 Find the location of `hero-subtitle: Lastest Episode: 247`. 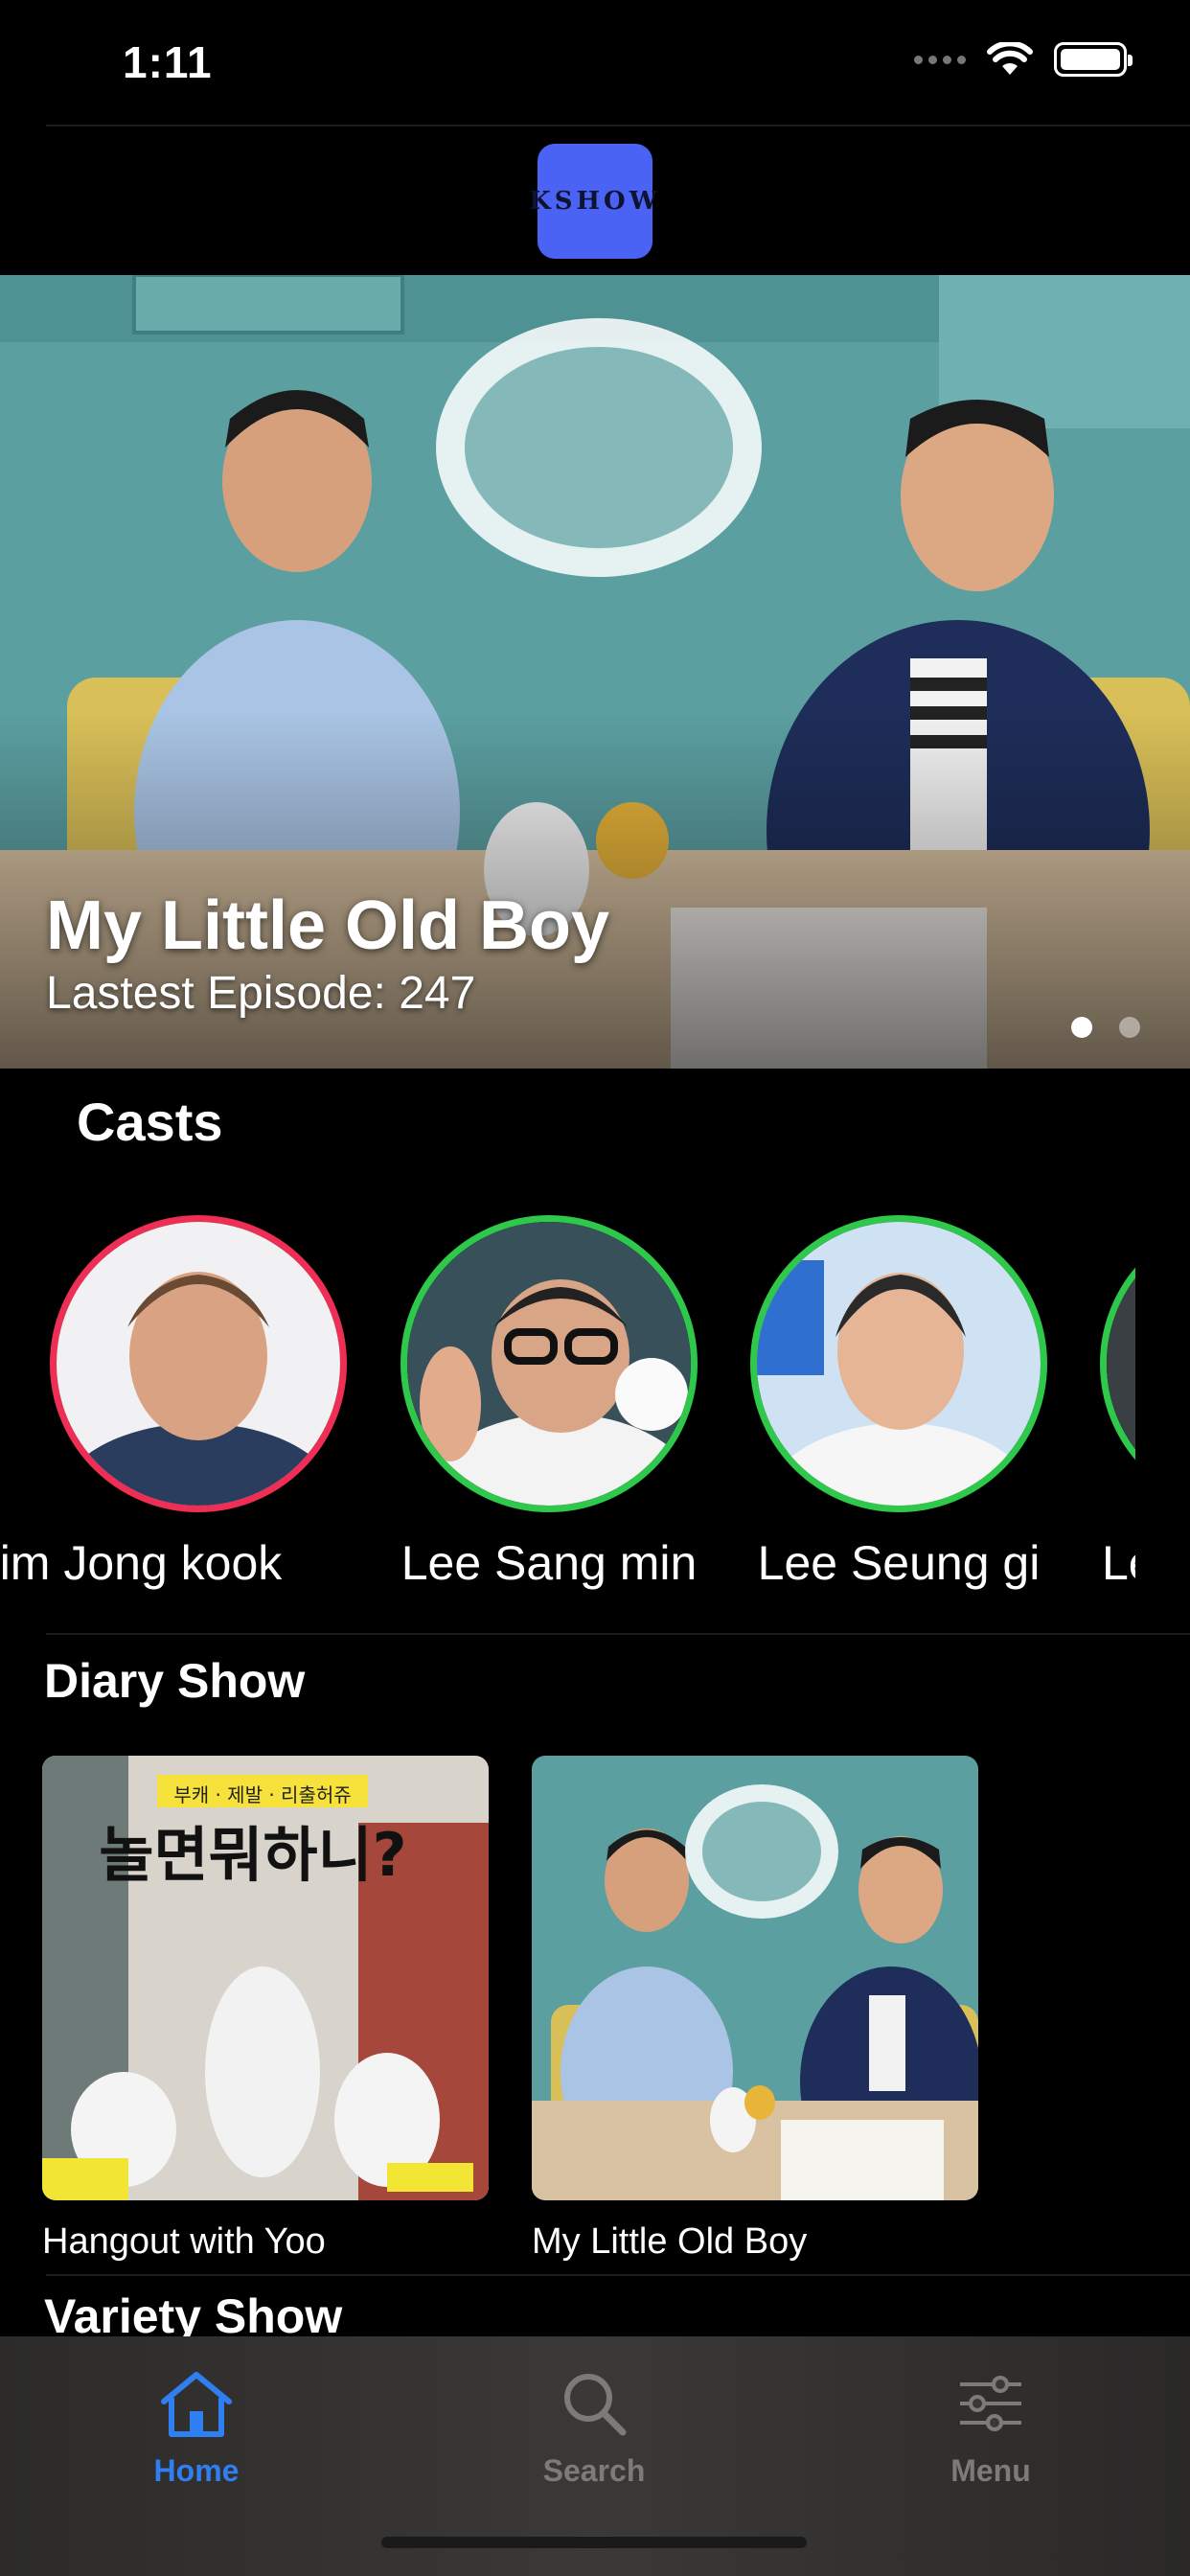

hero-subtitle: Lastest Episode: 247 is located at coordinates (261, 993).